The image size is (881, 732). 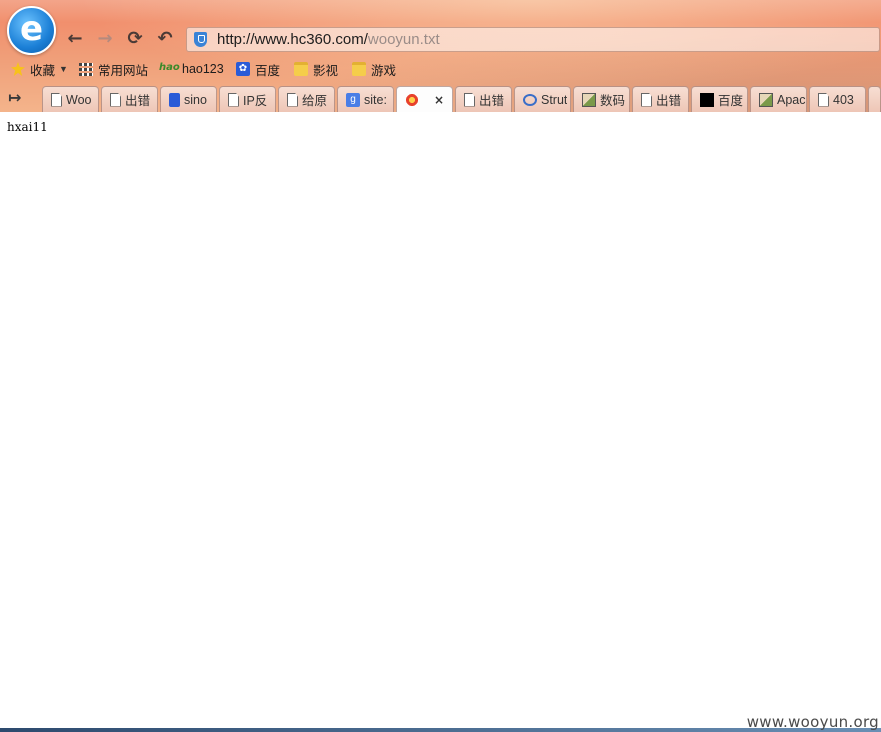 I want to click on baidu-paw-icon: ✿, so click(x=243, y=69).